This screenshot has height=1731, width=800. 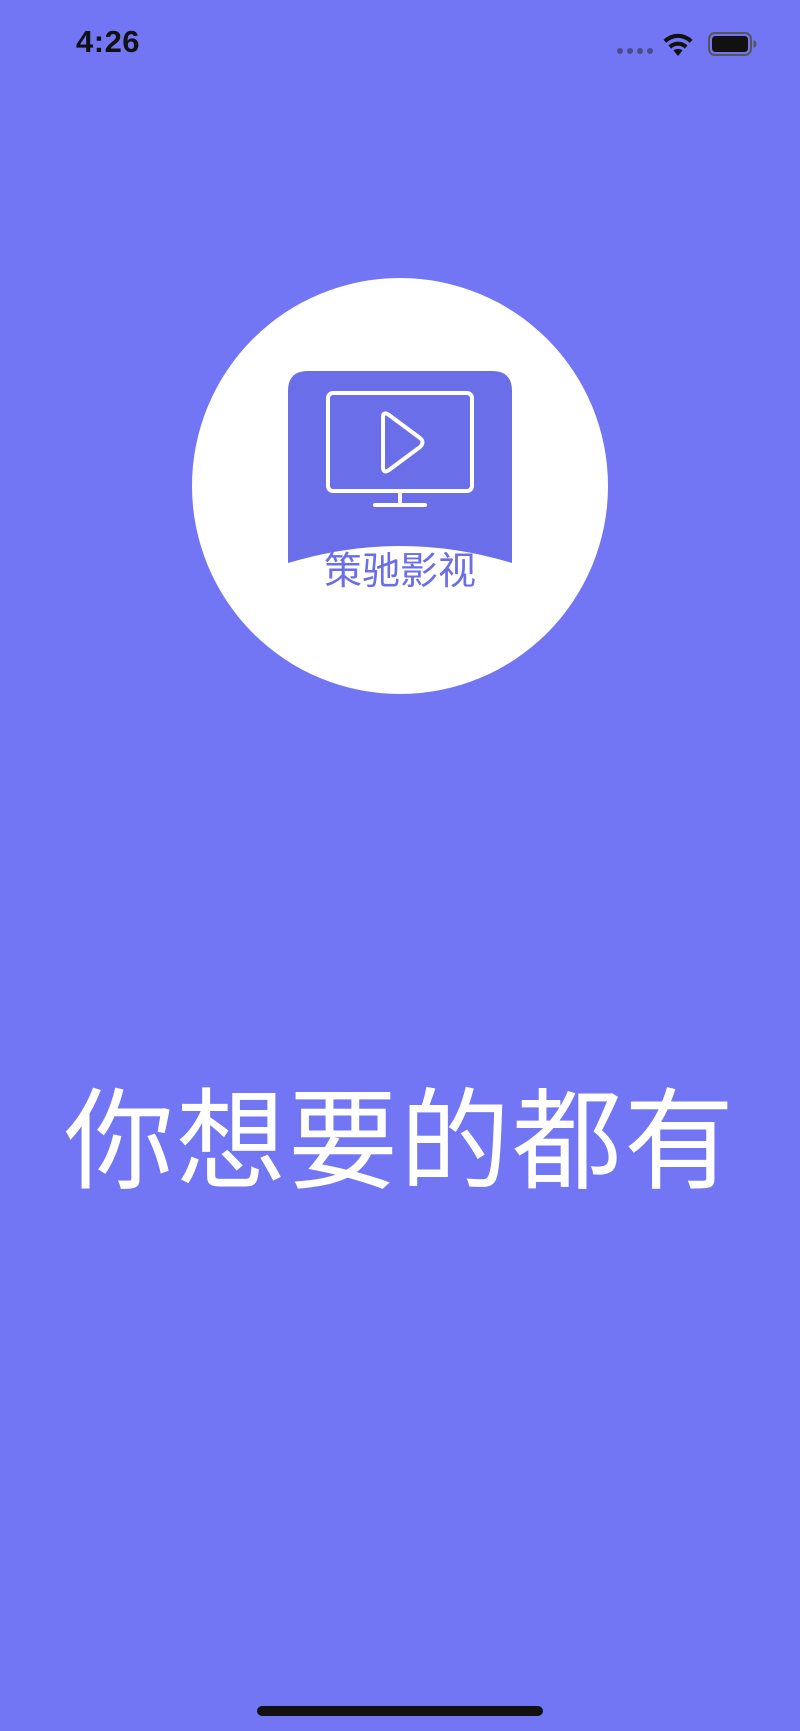 I want to click on cellular-signal-icon, so click(x=635, y=51).